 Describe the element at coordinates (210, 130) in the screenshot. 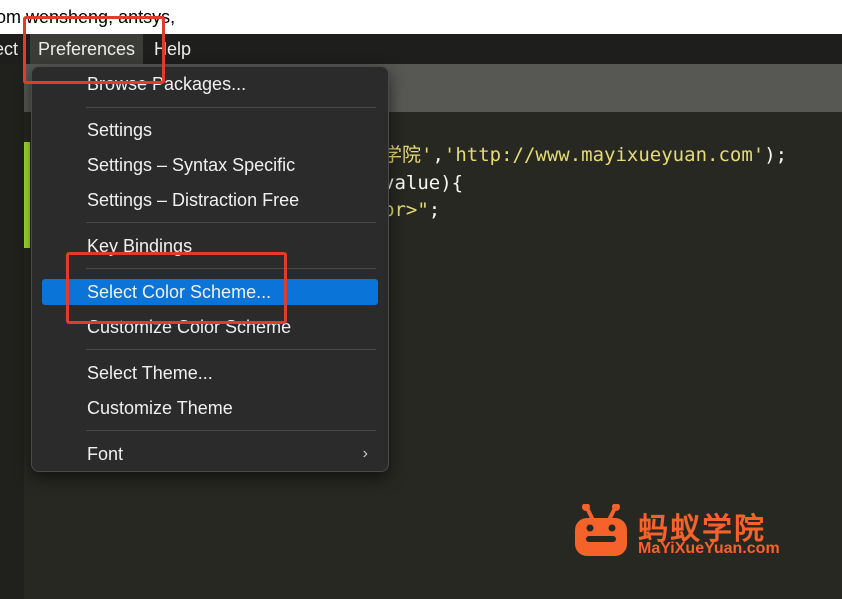

I see `menu-item-settings: Settings` at that location.